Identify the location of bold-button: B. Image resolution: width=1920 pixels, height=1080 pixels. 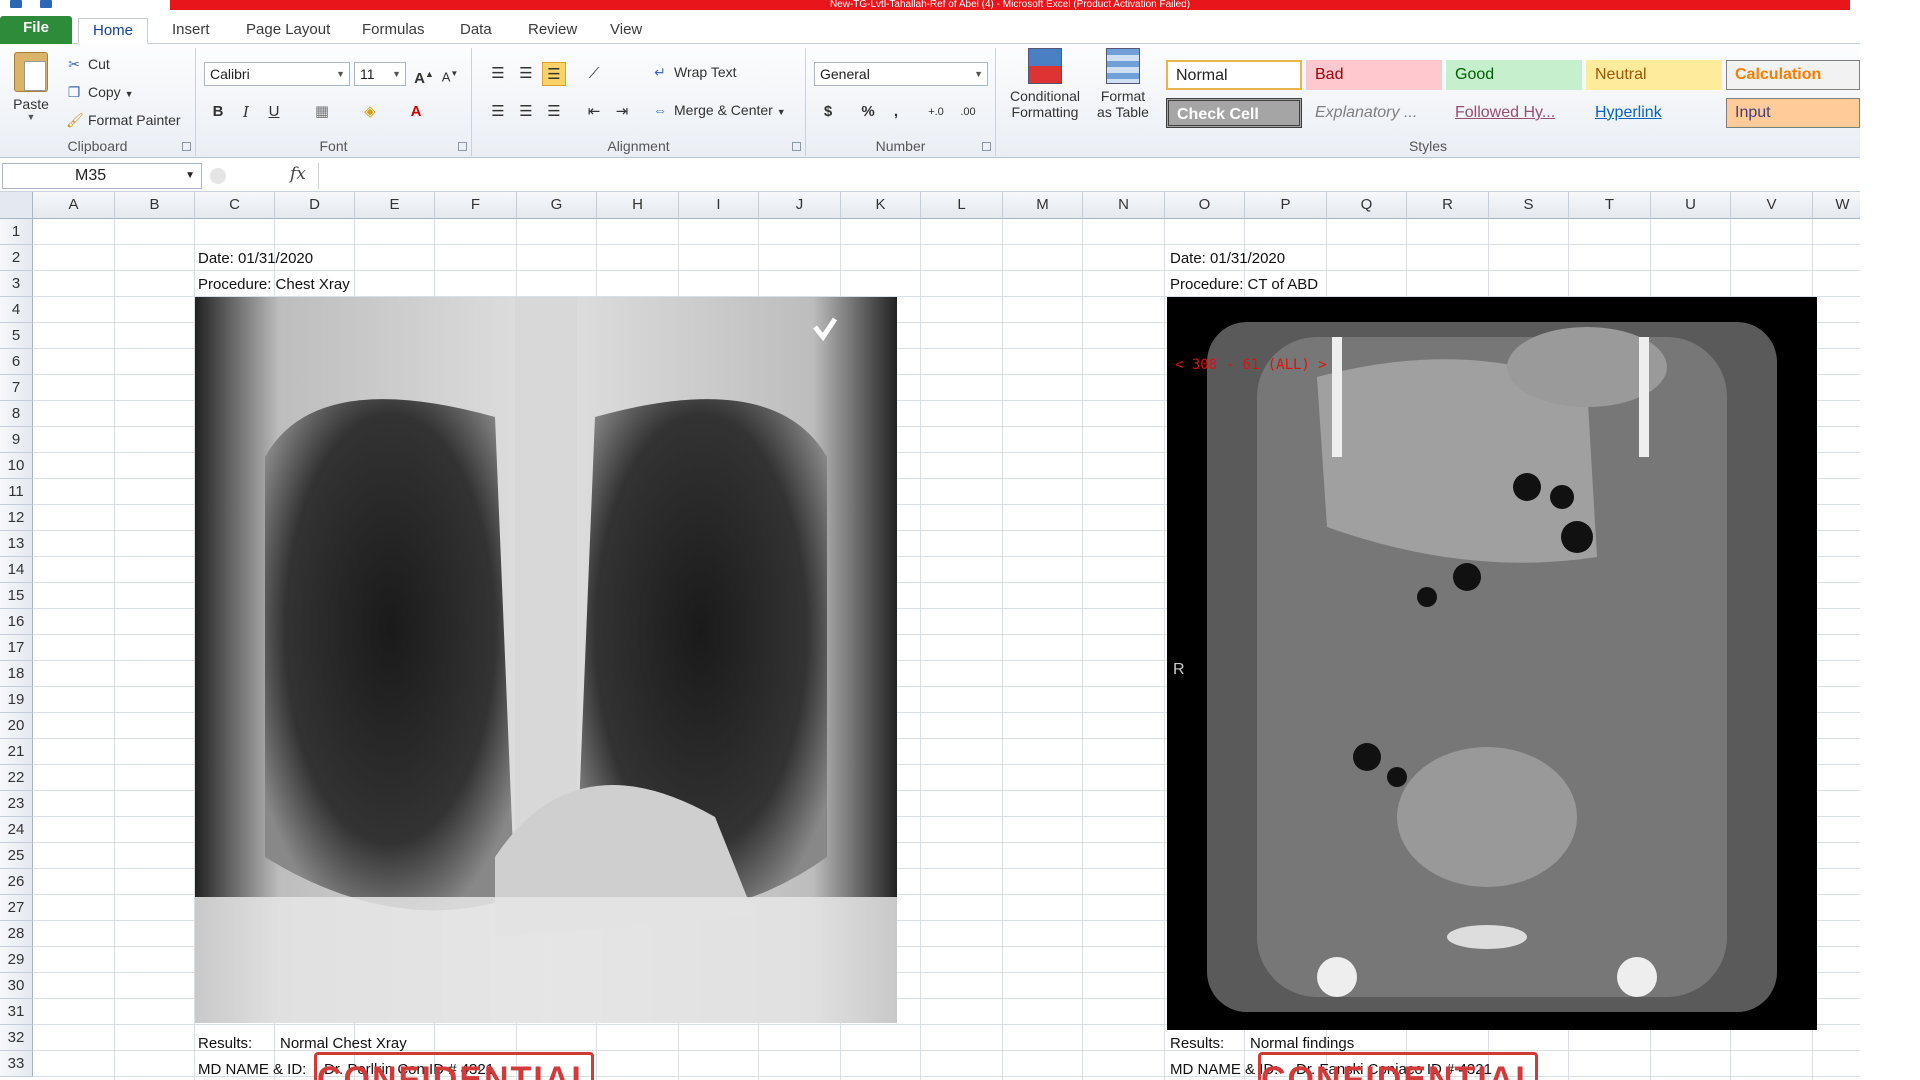
(218, 112).